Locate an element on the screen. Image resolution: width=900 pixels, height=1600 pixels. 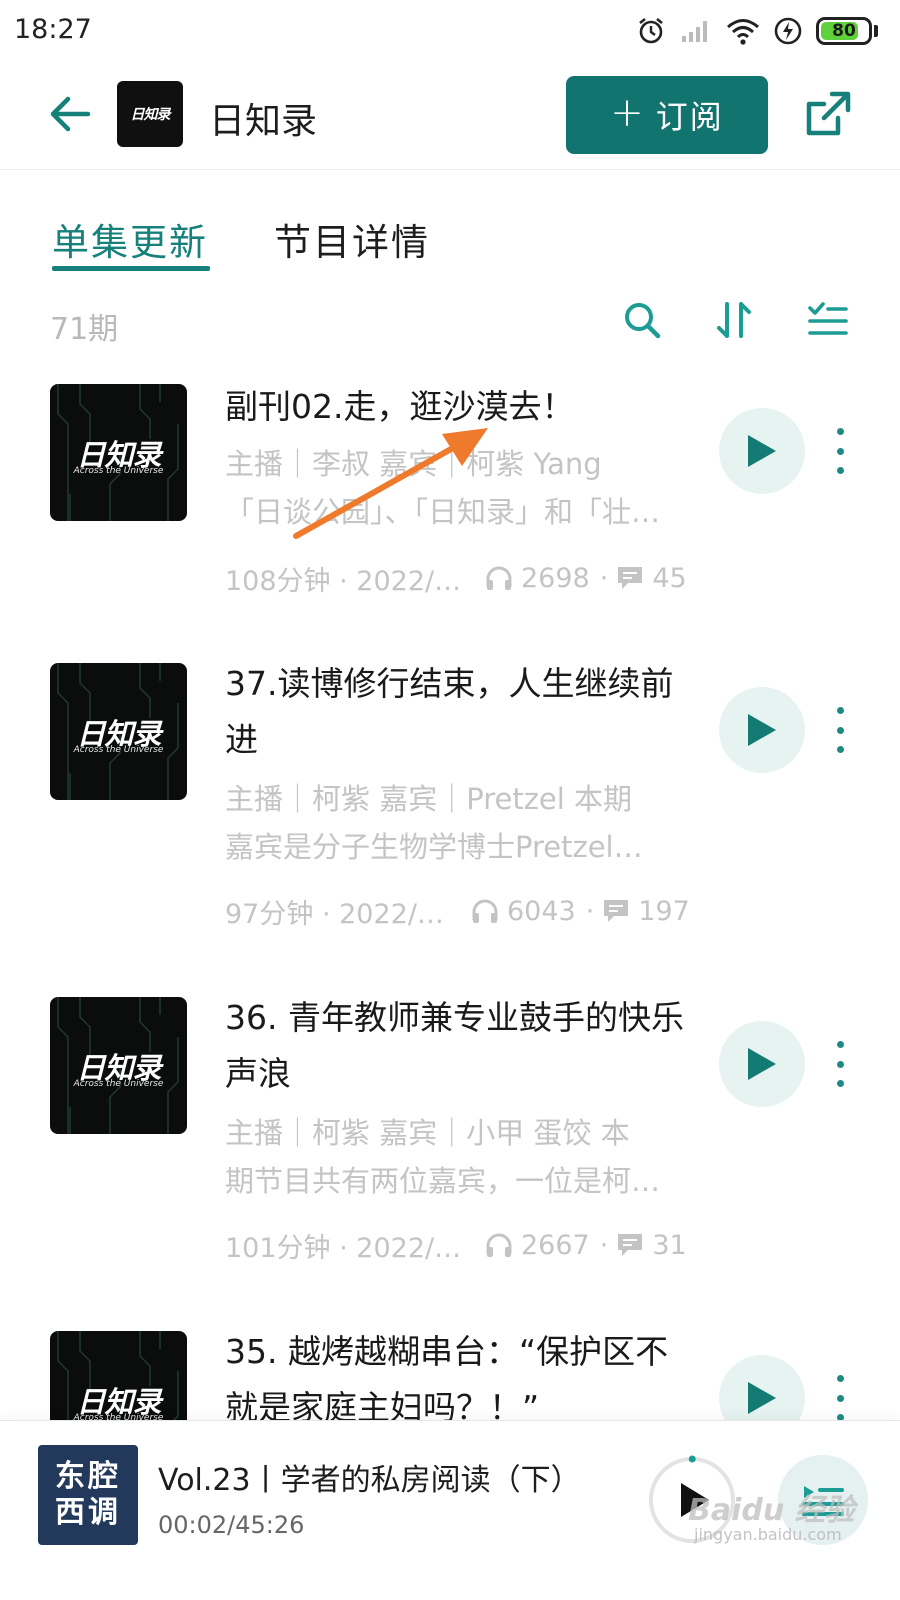
status-bar: 18:27 80 is located at coordinates (450, 31).